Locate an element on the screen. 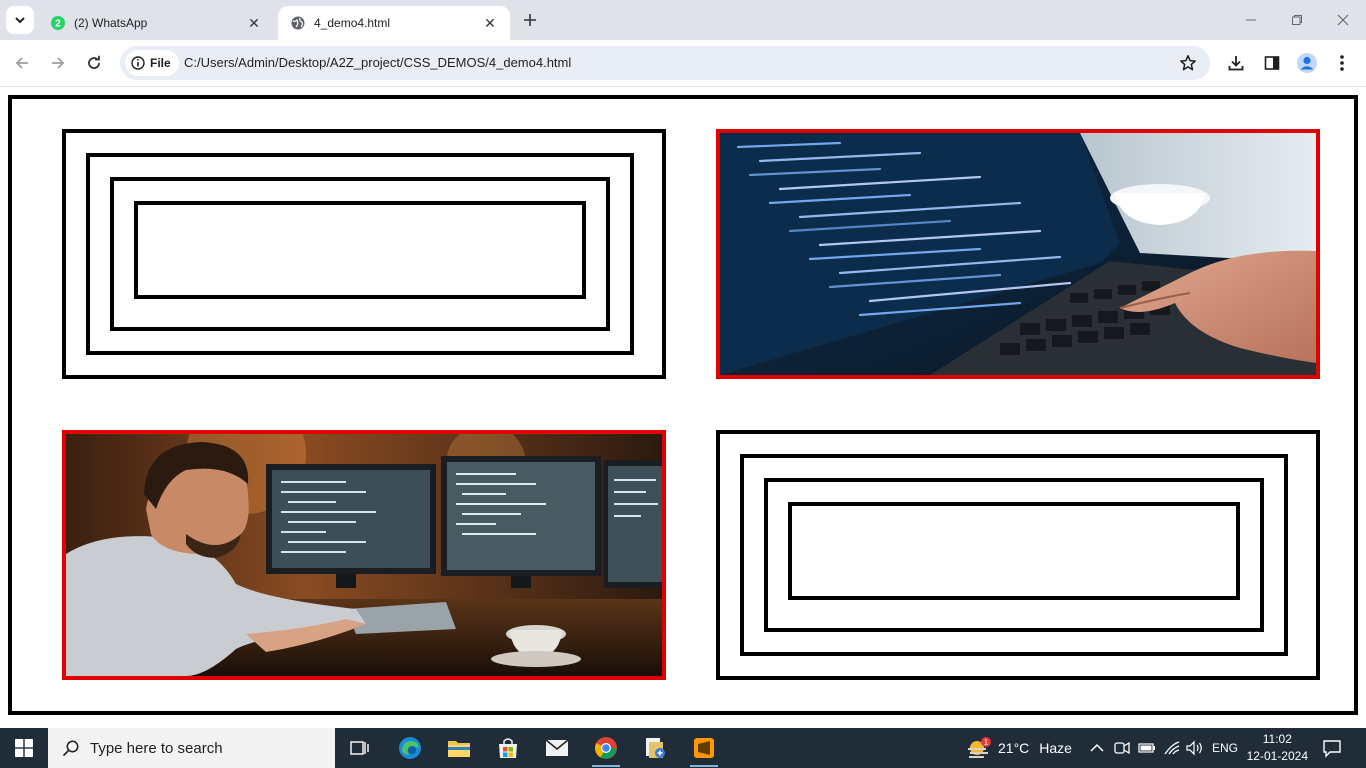 Image resolution: width=1366 pixels, height=768 pixels. avatar-icon is located at coordinates (1307, 63).